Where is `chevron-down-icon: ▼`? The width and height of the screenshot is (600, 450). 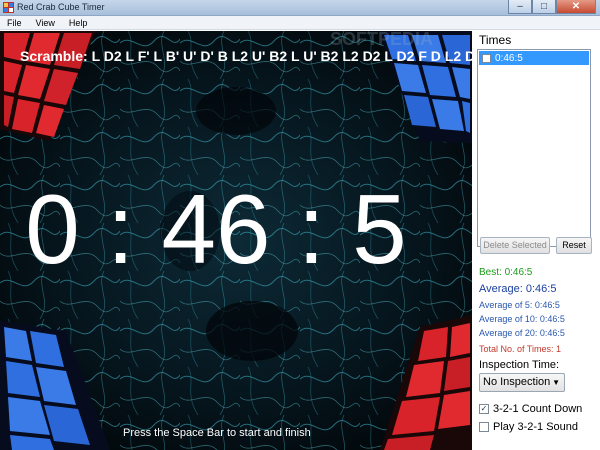
chevron-down-icon: ▼ is located at coordinates (556, 382).